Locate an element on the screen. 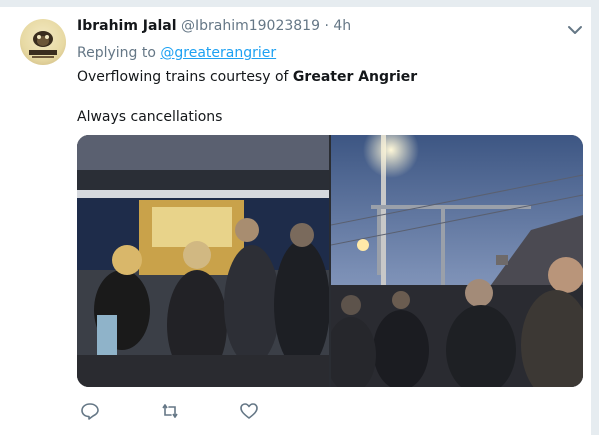  replying-to-link: @greaterangrier is located at coordinates (218, 53).